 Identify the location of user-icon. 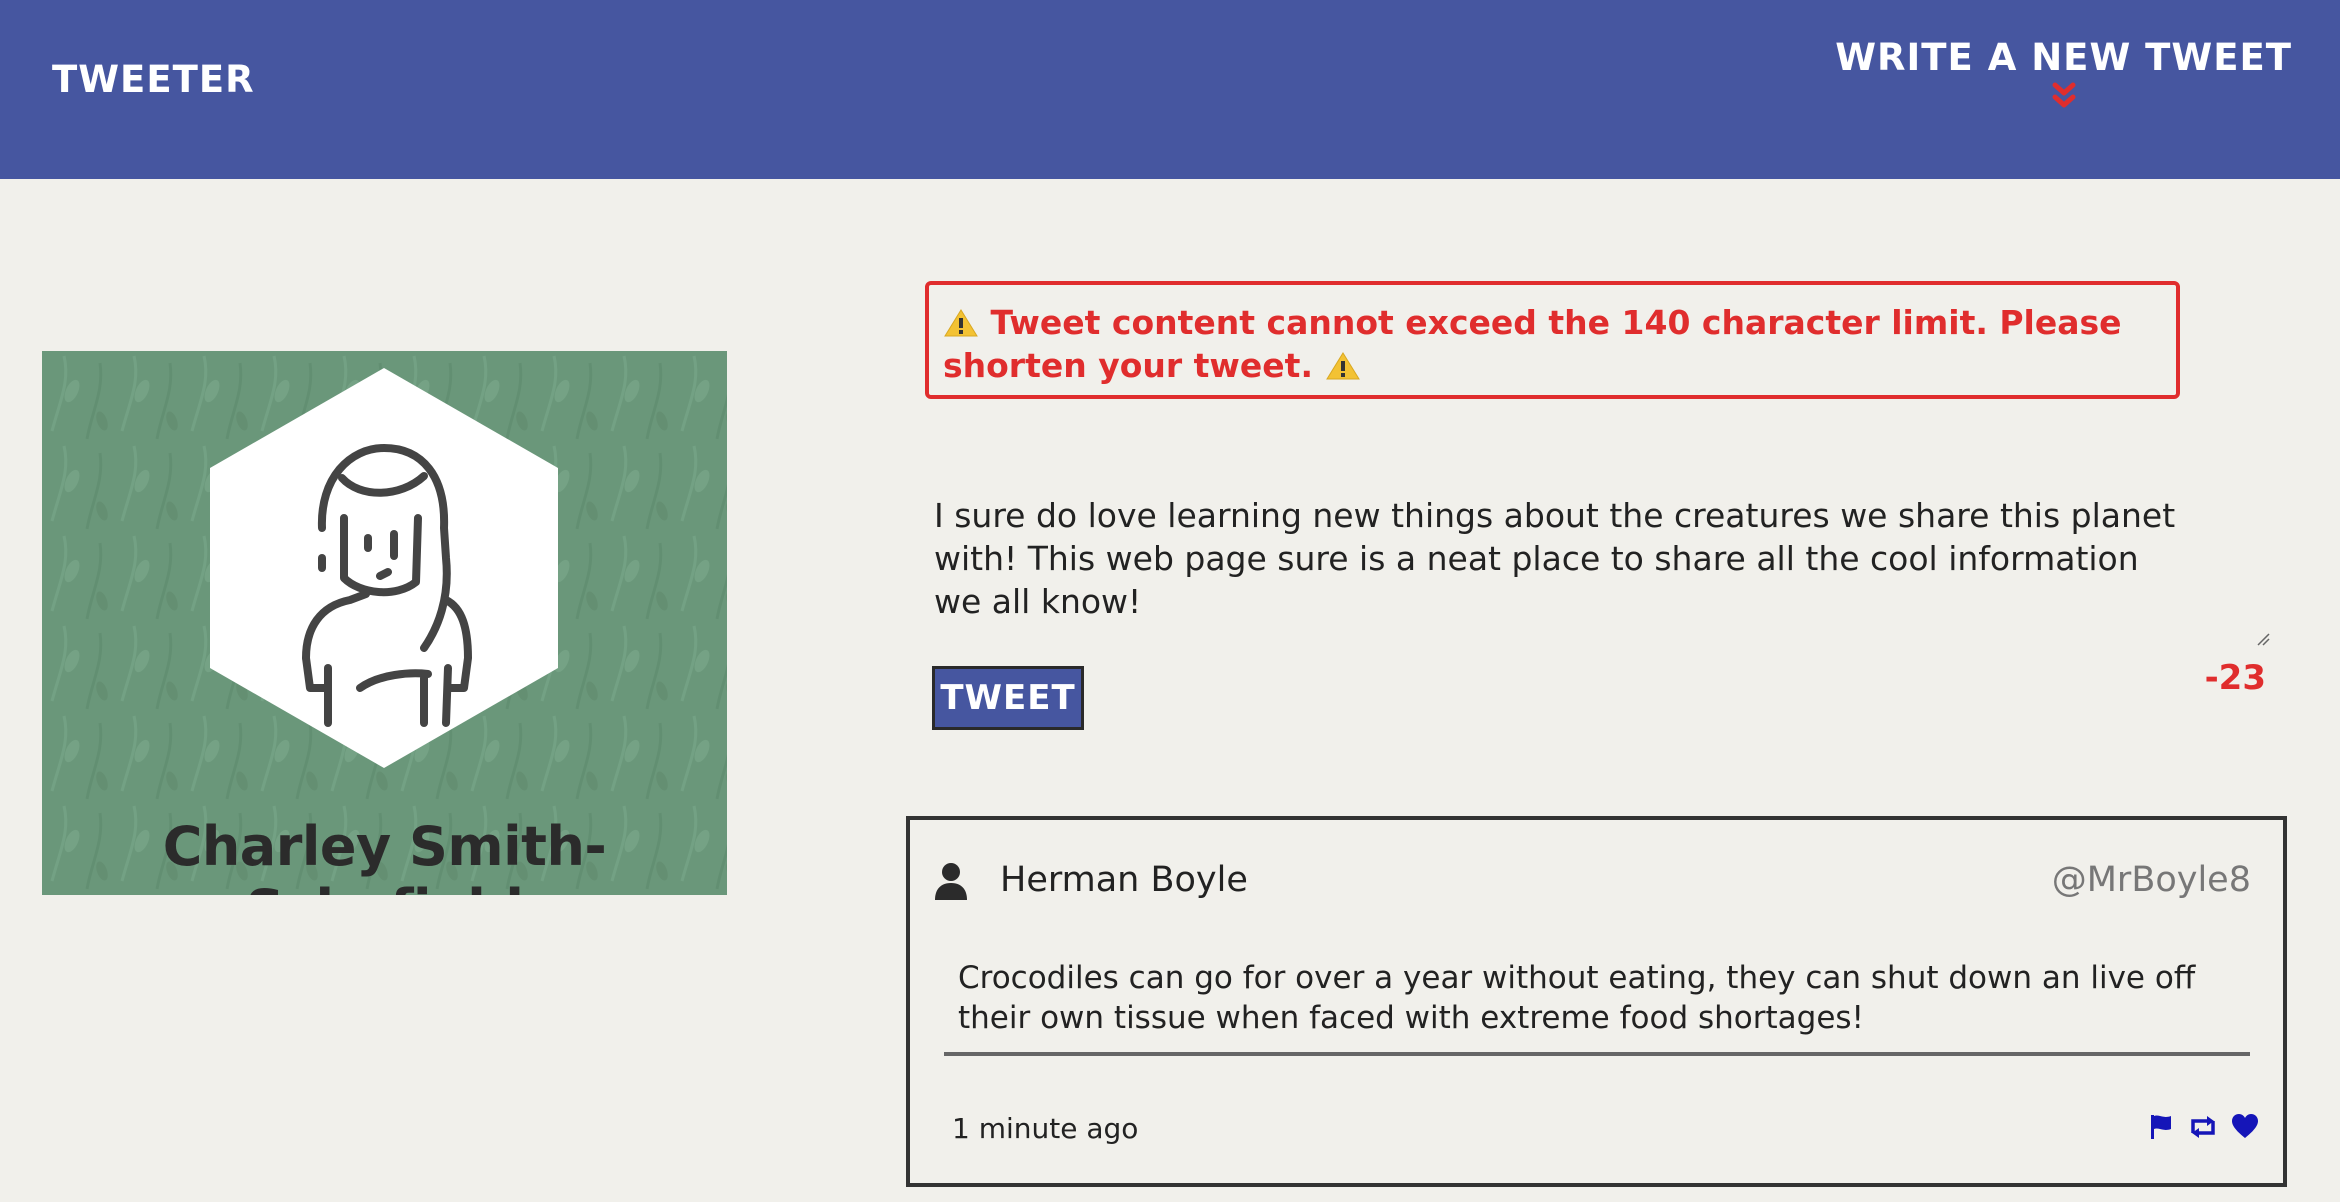
(951, 881).